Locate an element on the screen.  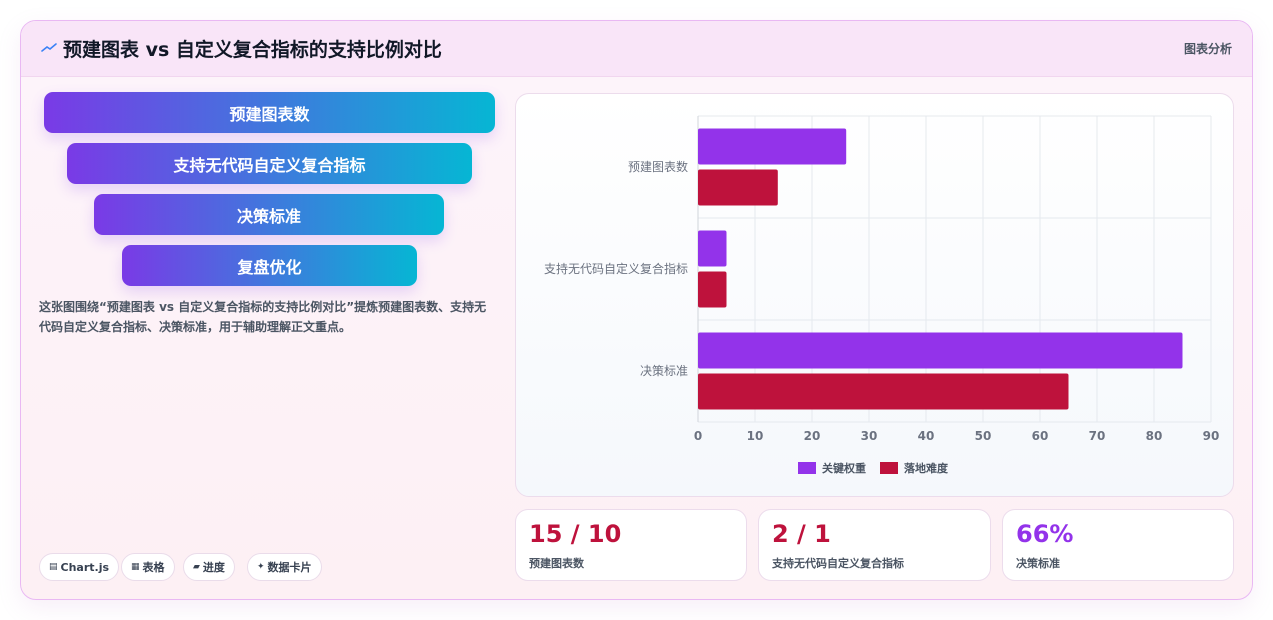
x-tick-label: 60 is located at coordinates (1040, 436).